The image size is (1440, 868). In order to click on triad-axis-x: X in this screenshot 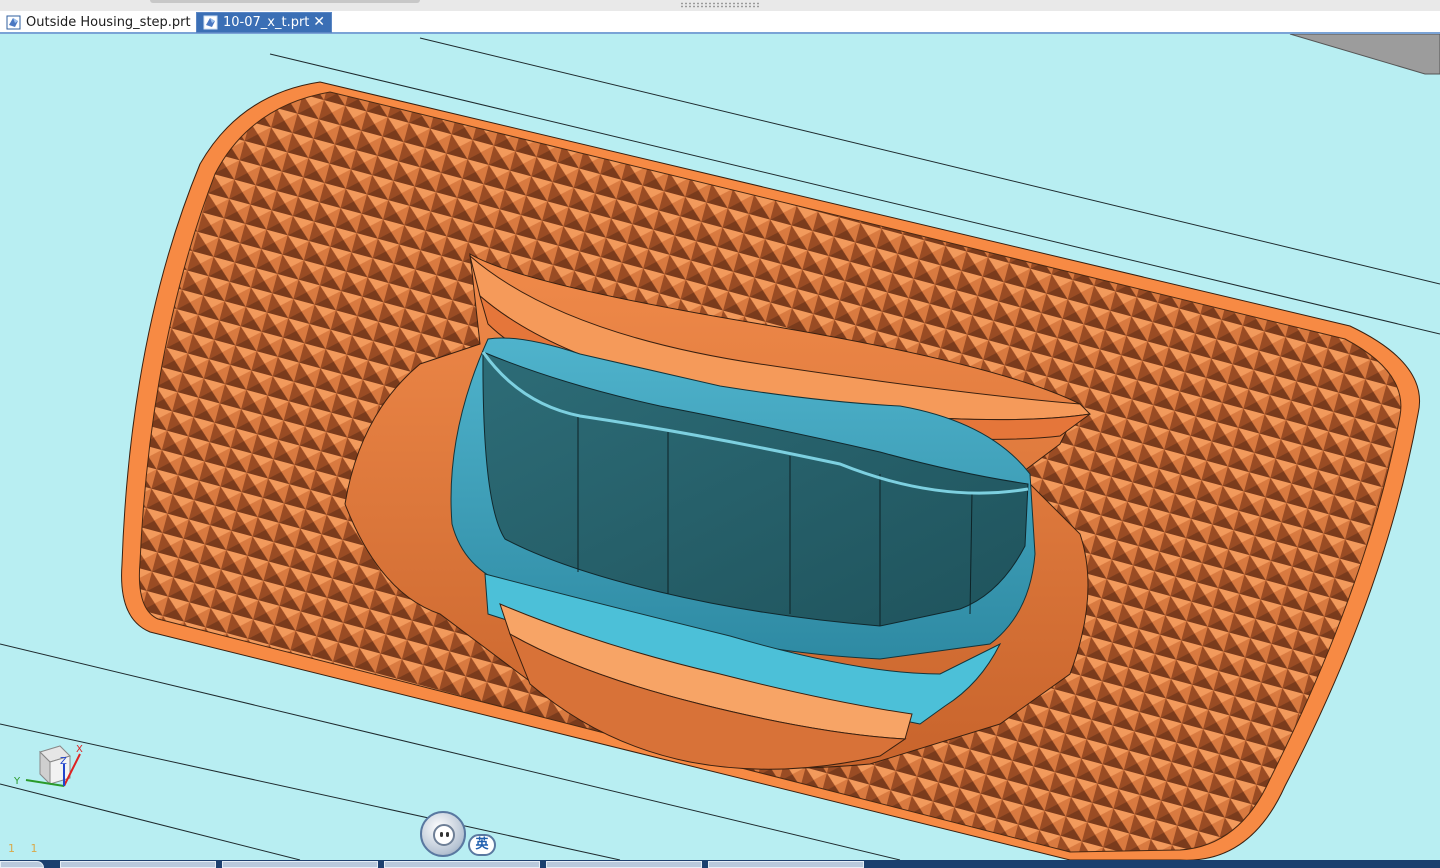, I will do `click(79, 749)`.